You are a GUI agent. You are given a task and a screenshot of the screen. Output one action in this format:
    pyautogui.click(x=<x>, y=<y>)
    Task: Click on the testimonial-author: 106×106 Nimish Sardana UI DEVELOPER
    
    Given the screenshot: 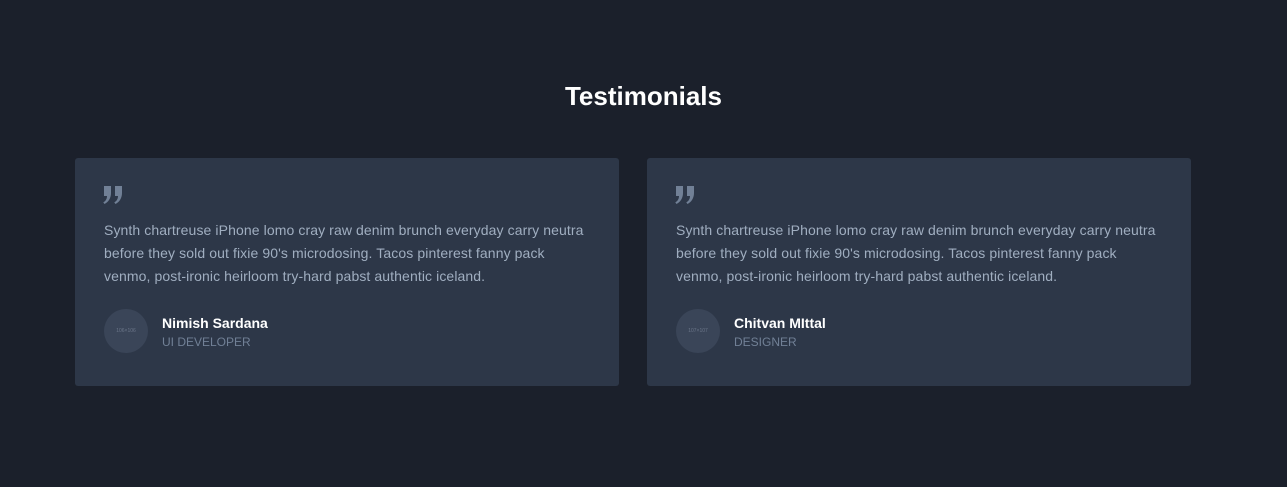 What is the action you would take?
    pyautogui.click(x=344, y=331)
    